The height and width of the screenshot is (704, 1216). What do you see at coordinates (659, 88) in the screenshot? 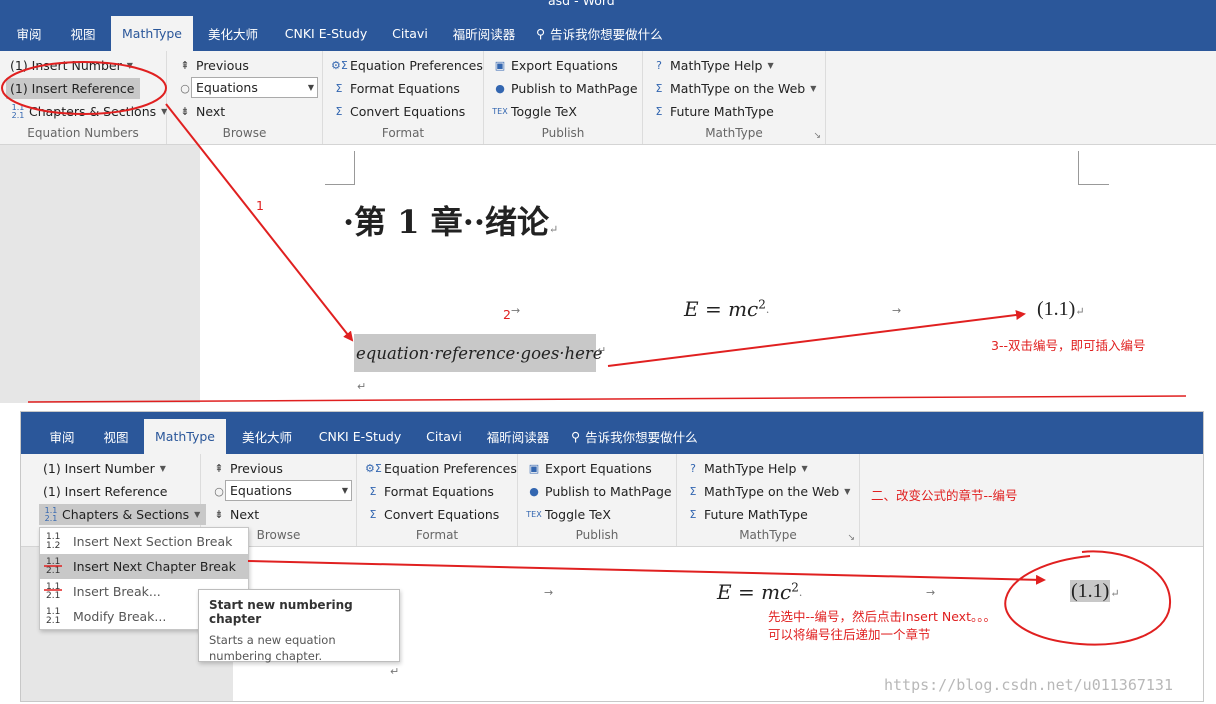
I see `web-icon: Σ` at bounding box center [659, 88].